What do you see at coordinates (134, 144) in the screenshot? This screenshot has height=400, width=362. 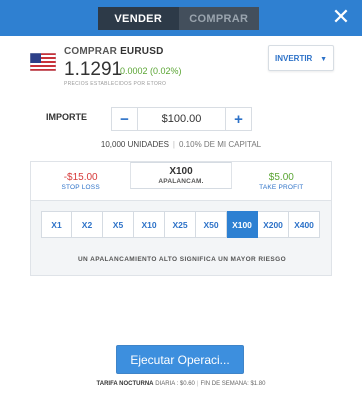 I see `units-value: 10,000 UNIDADES` at bounding box center [134, 144].